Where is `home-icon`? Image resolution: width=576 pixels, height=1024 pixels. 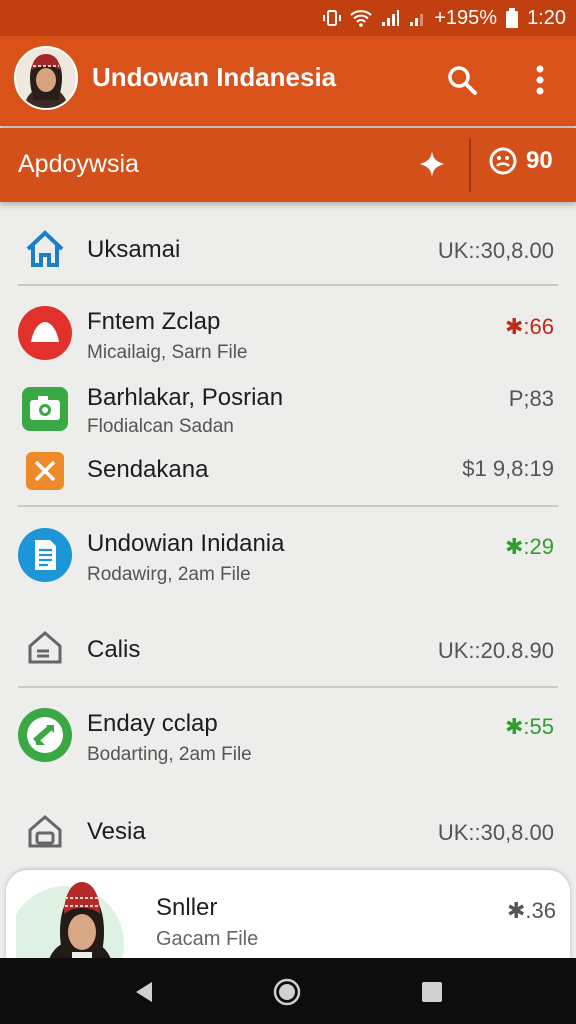 home-icon is located at coordinates (45, 249).